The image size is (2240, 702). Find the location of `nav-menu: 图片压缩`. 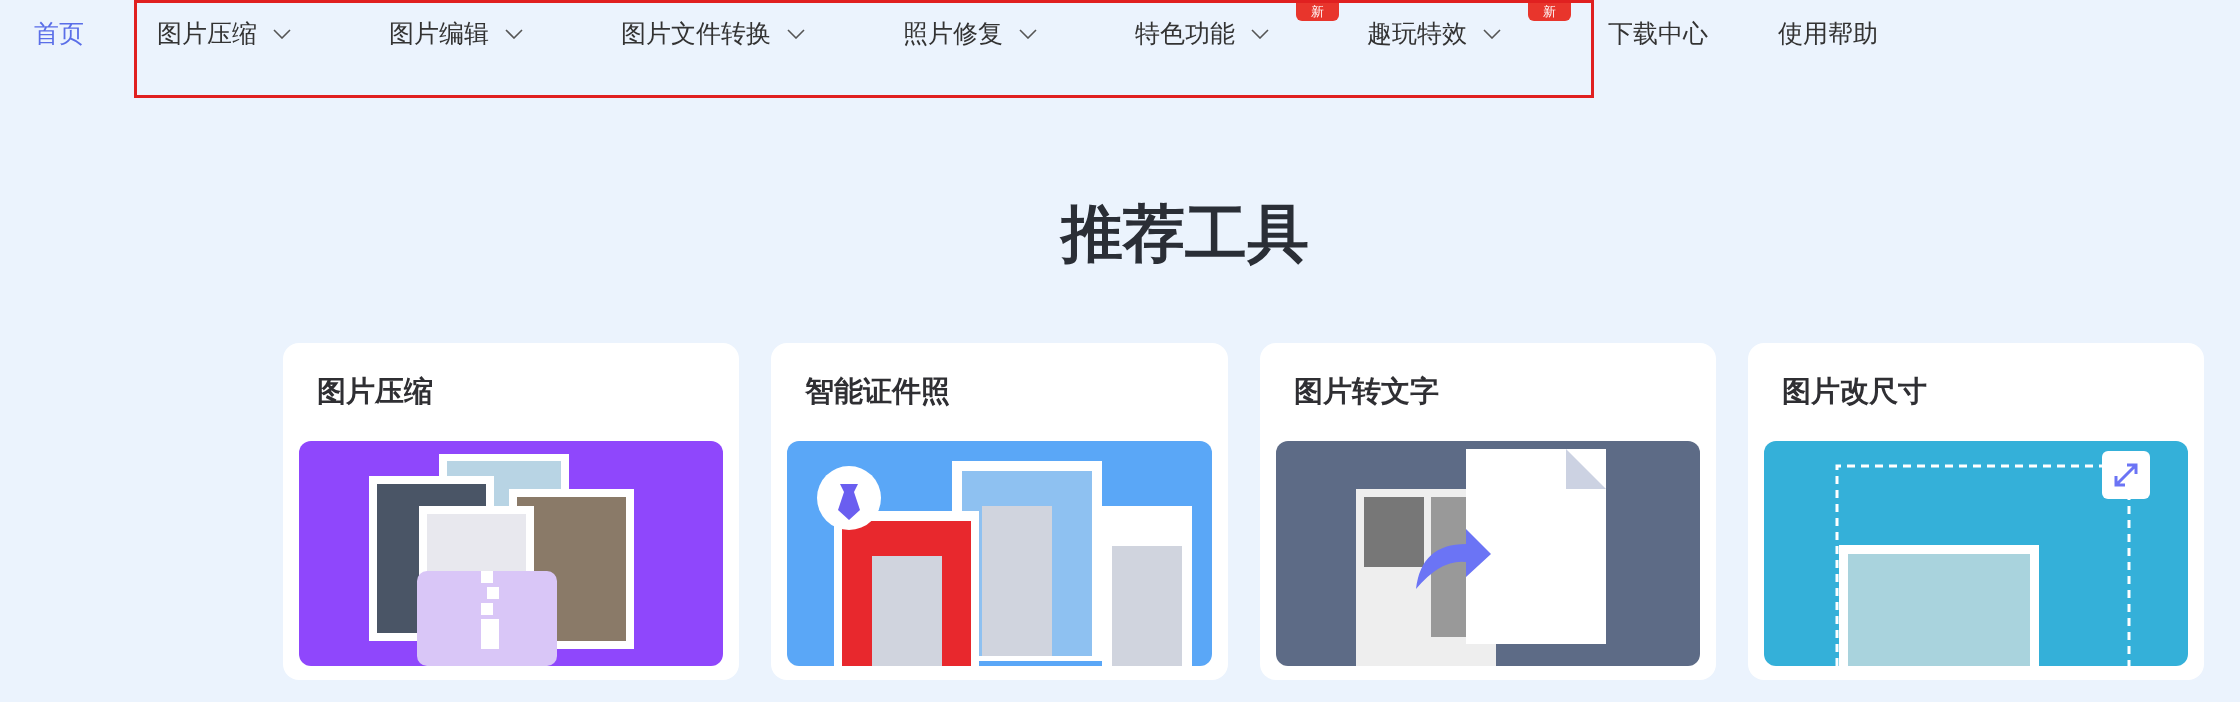

nav-menu: 图片压缩 is located at coordinates (224, 34).